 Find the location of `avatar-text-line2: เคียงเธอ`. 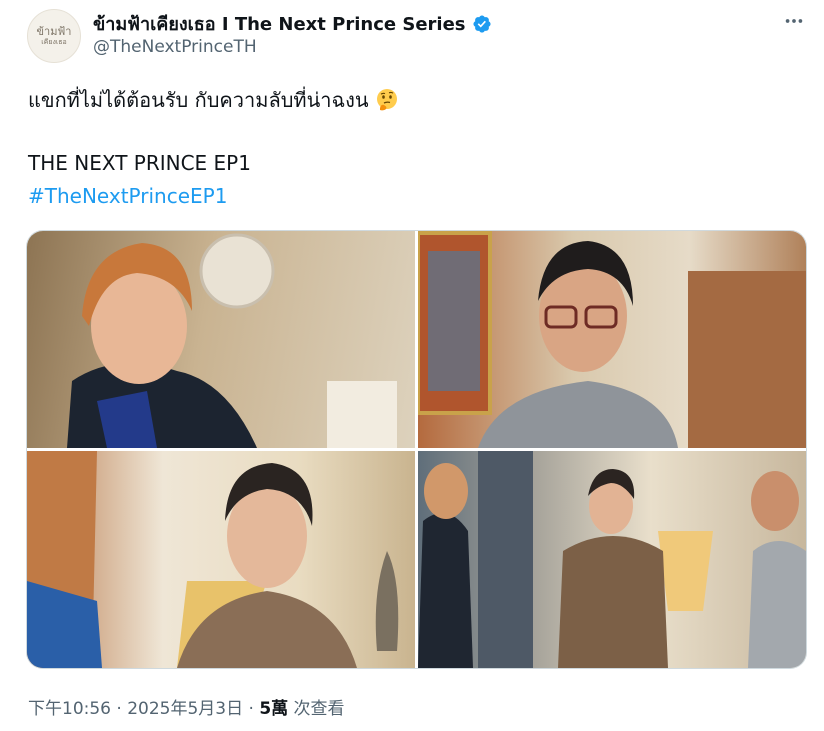

avatar-text-line2: เคียงเธอ is located at coordinates (54, 42).